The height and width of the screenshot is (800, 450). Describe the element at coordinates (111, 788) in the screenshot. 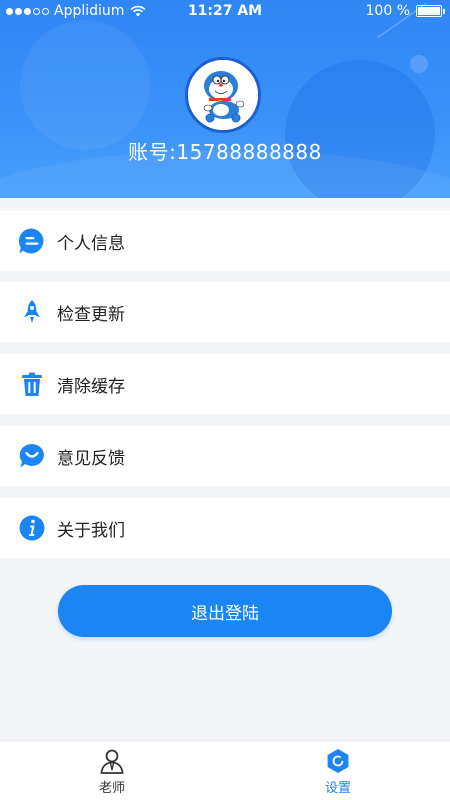

I see `tab-label: 老师` at that location.